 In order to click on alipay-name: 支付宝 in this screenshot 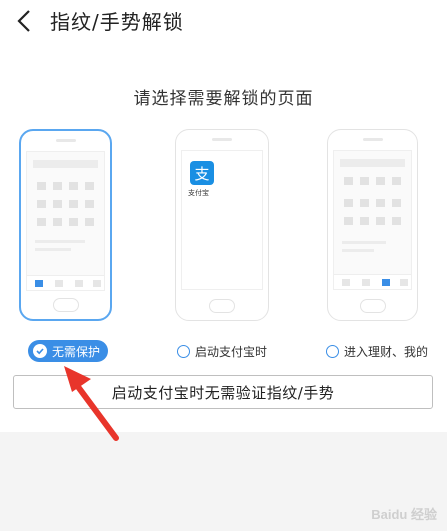, I will do `click(198, 193)`.